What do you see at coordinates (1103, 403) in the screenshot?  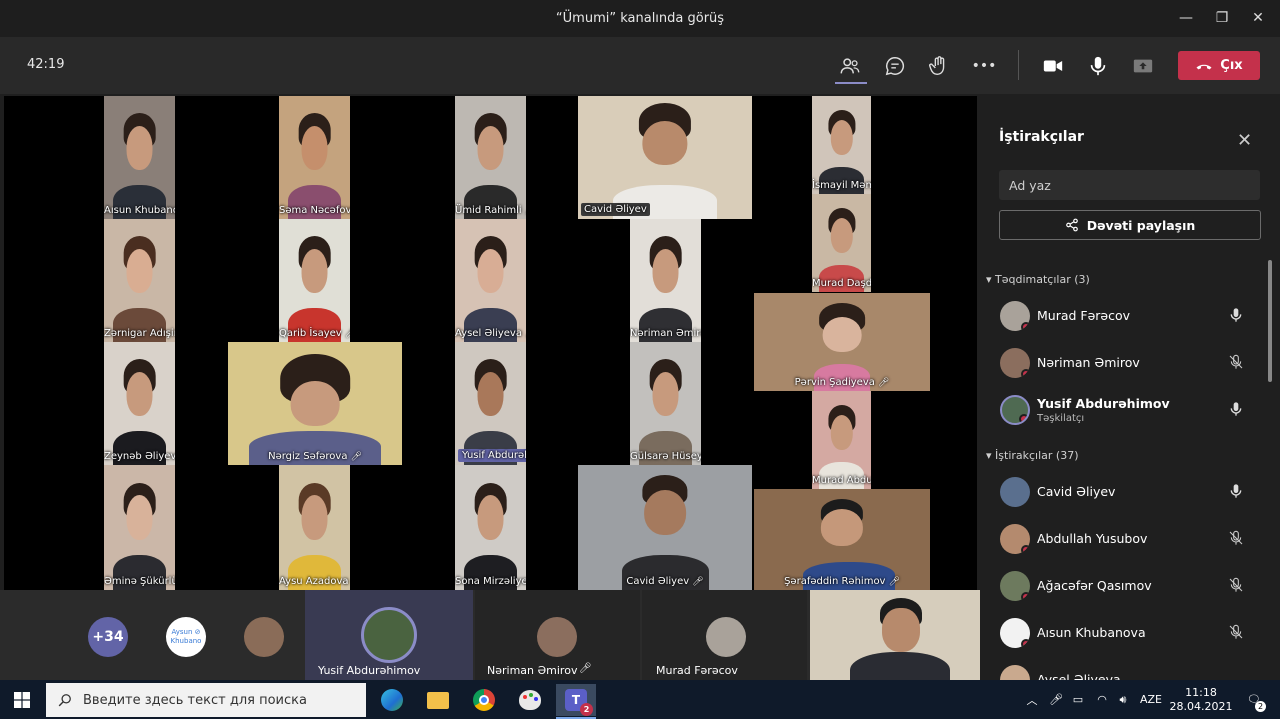 I see `participant-name: Yusif Abdurəhimov` at bounding box center [1103, 403].